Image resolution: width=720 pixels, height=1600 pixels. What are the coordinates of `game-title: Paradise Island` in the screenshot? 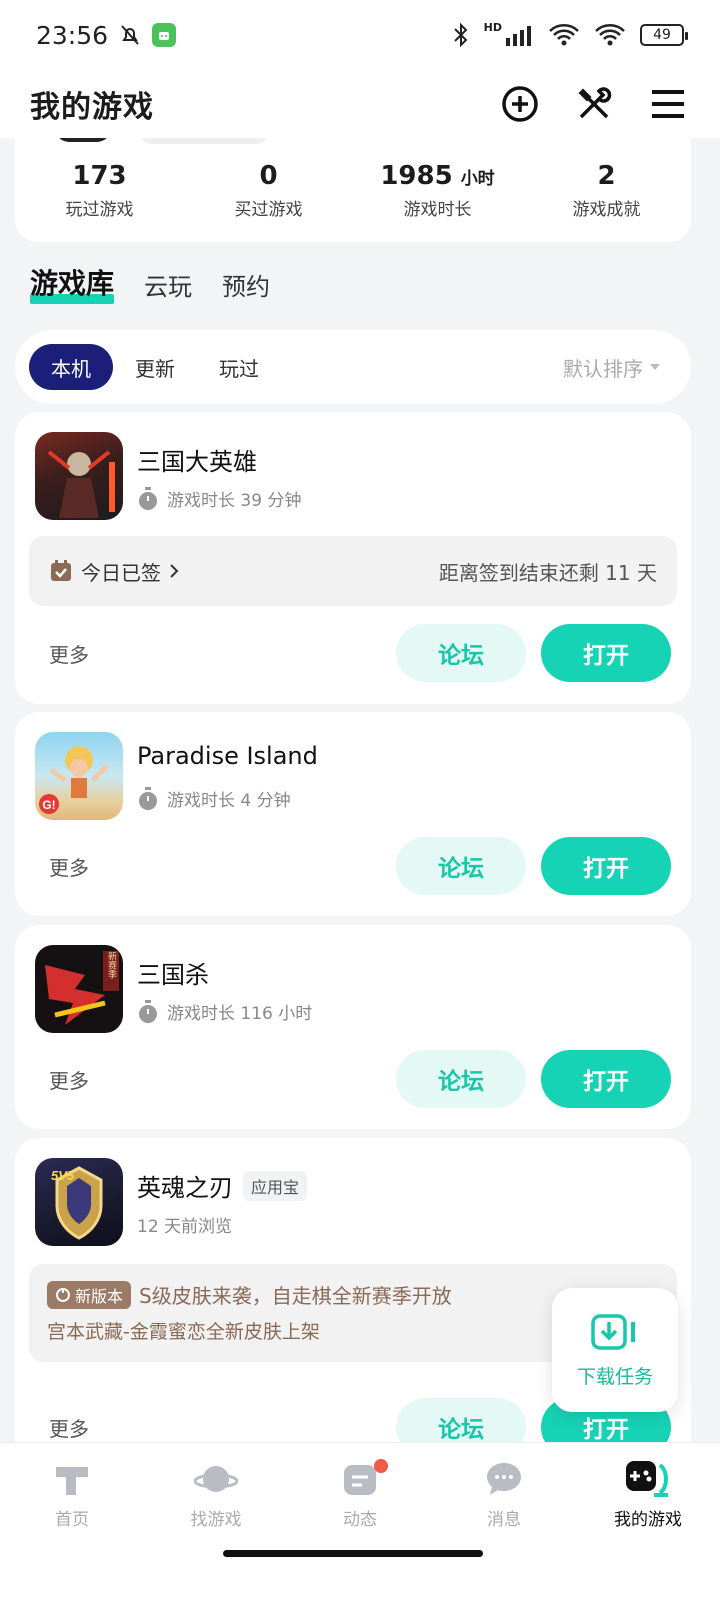 It's located at (227, 756).